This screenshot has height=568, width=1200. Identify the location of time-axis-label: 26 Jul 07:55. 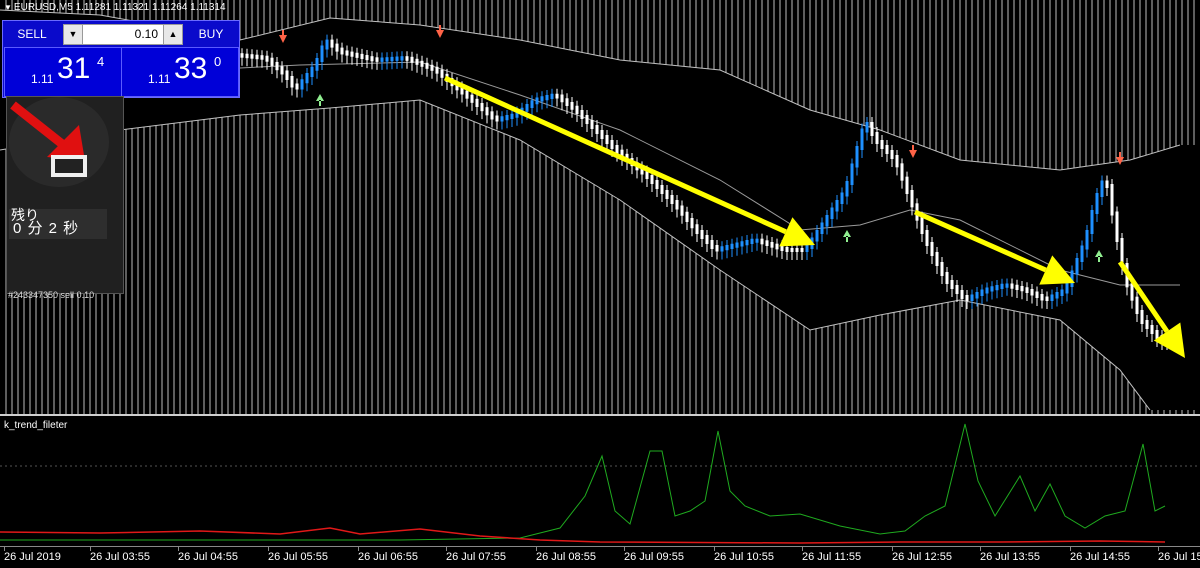
(476, 557).